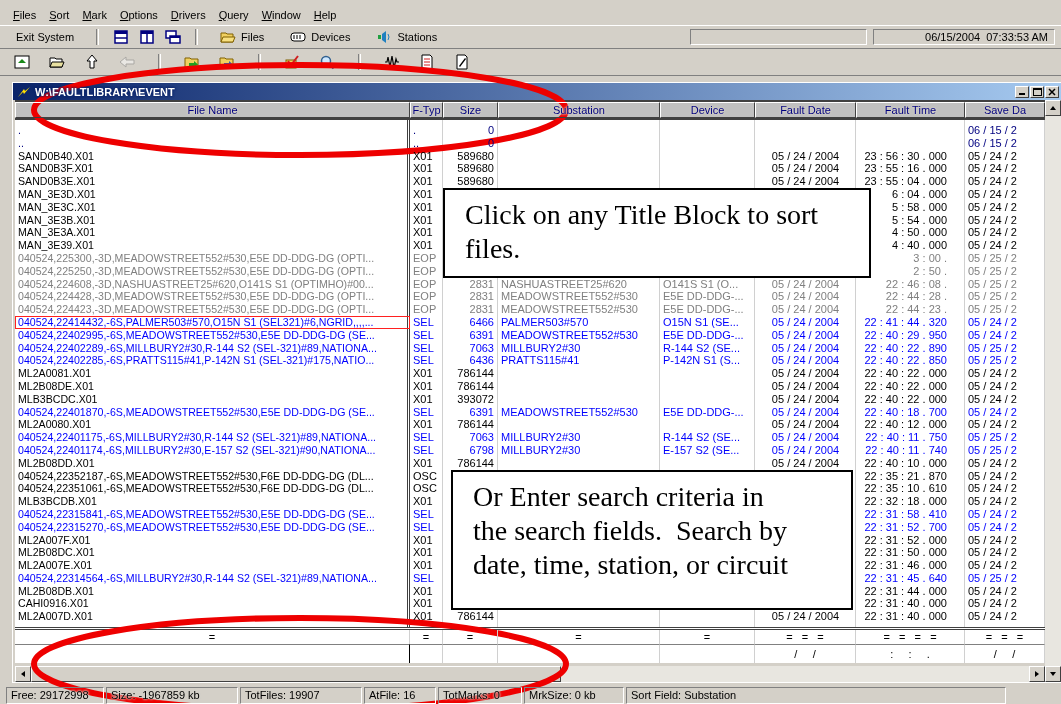  Describe the element at coordinates (24, 91) in the screenshot. I see `lightning-icon` at that location.